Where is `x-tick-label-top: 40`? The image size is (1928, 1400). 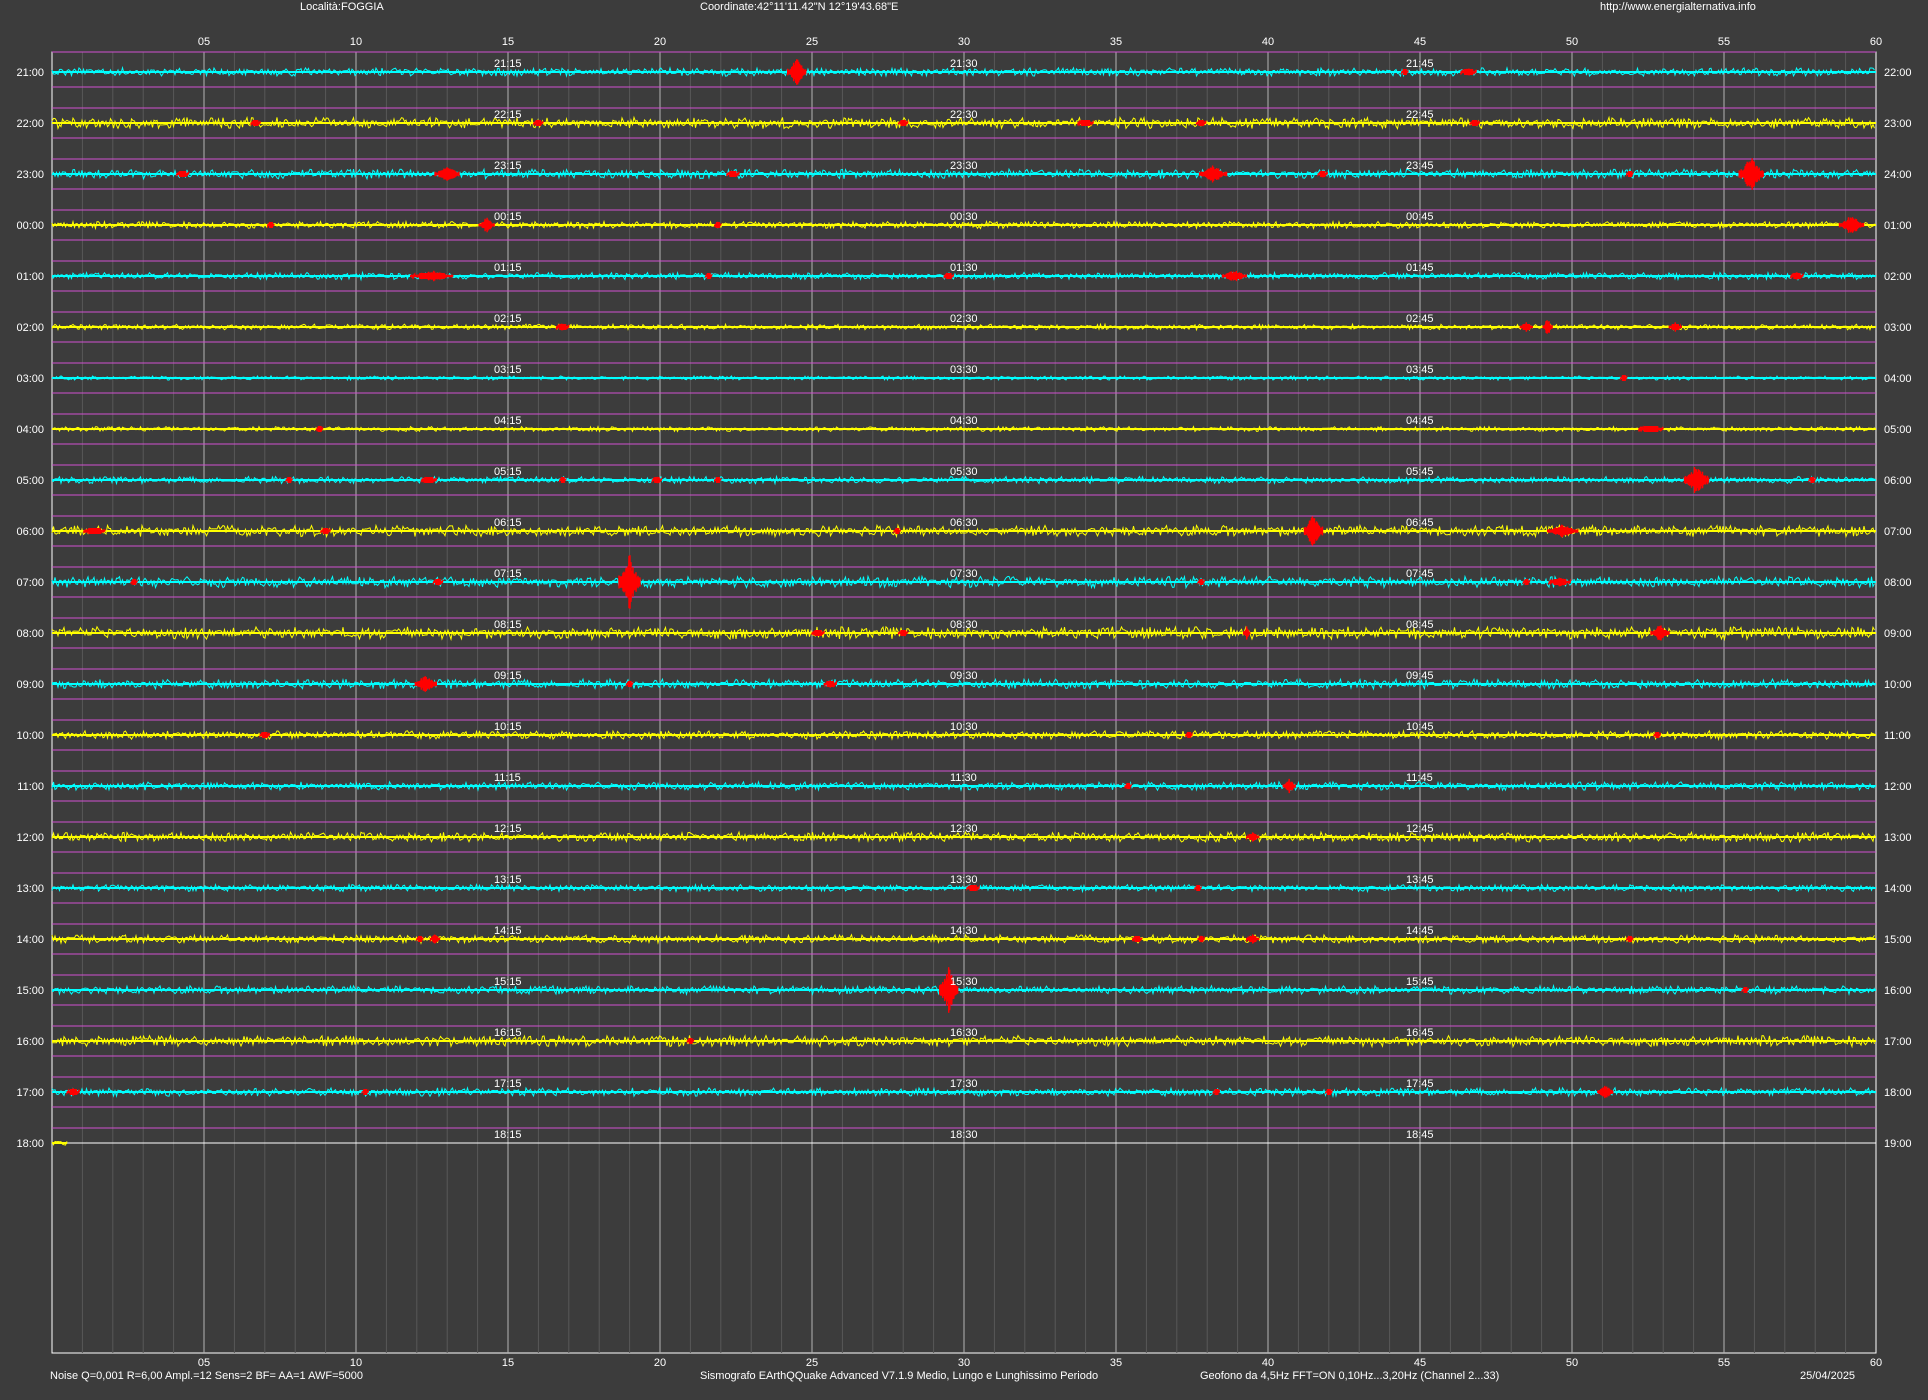 x-tick-label-top: 40 is located at coordinates (1268, 42).